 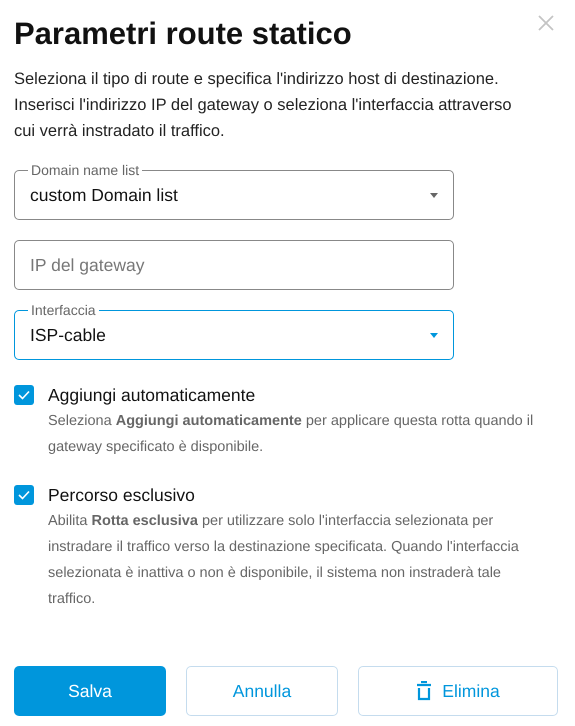 What do you see at coordinates (263, 105) in the screenshot?
I see `description: Seleziona il tipo di route e specifica l'indirizzo host di destinazione. Inserisci l'indirizzo IP del gateway o seleziona l'interfaccia attraverso cui verrà instradato il traffico.` at bounding box center [263, 105].